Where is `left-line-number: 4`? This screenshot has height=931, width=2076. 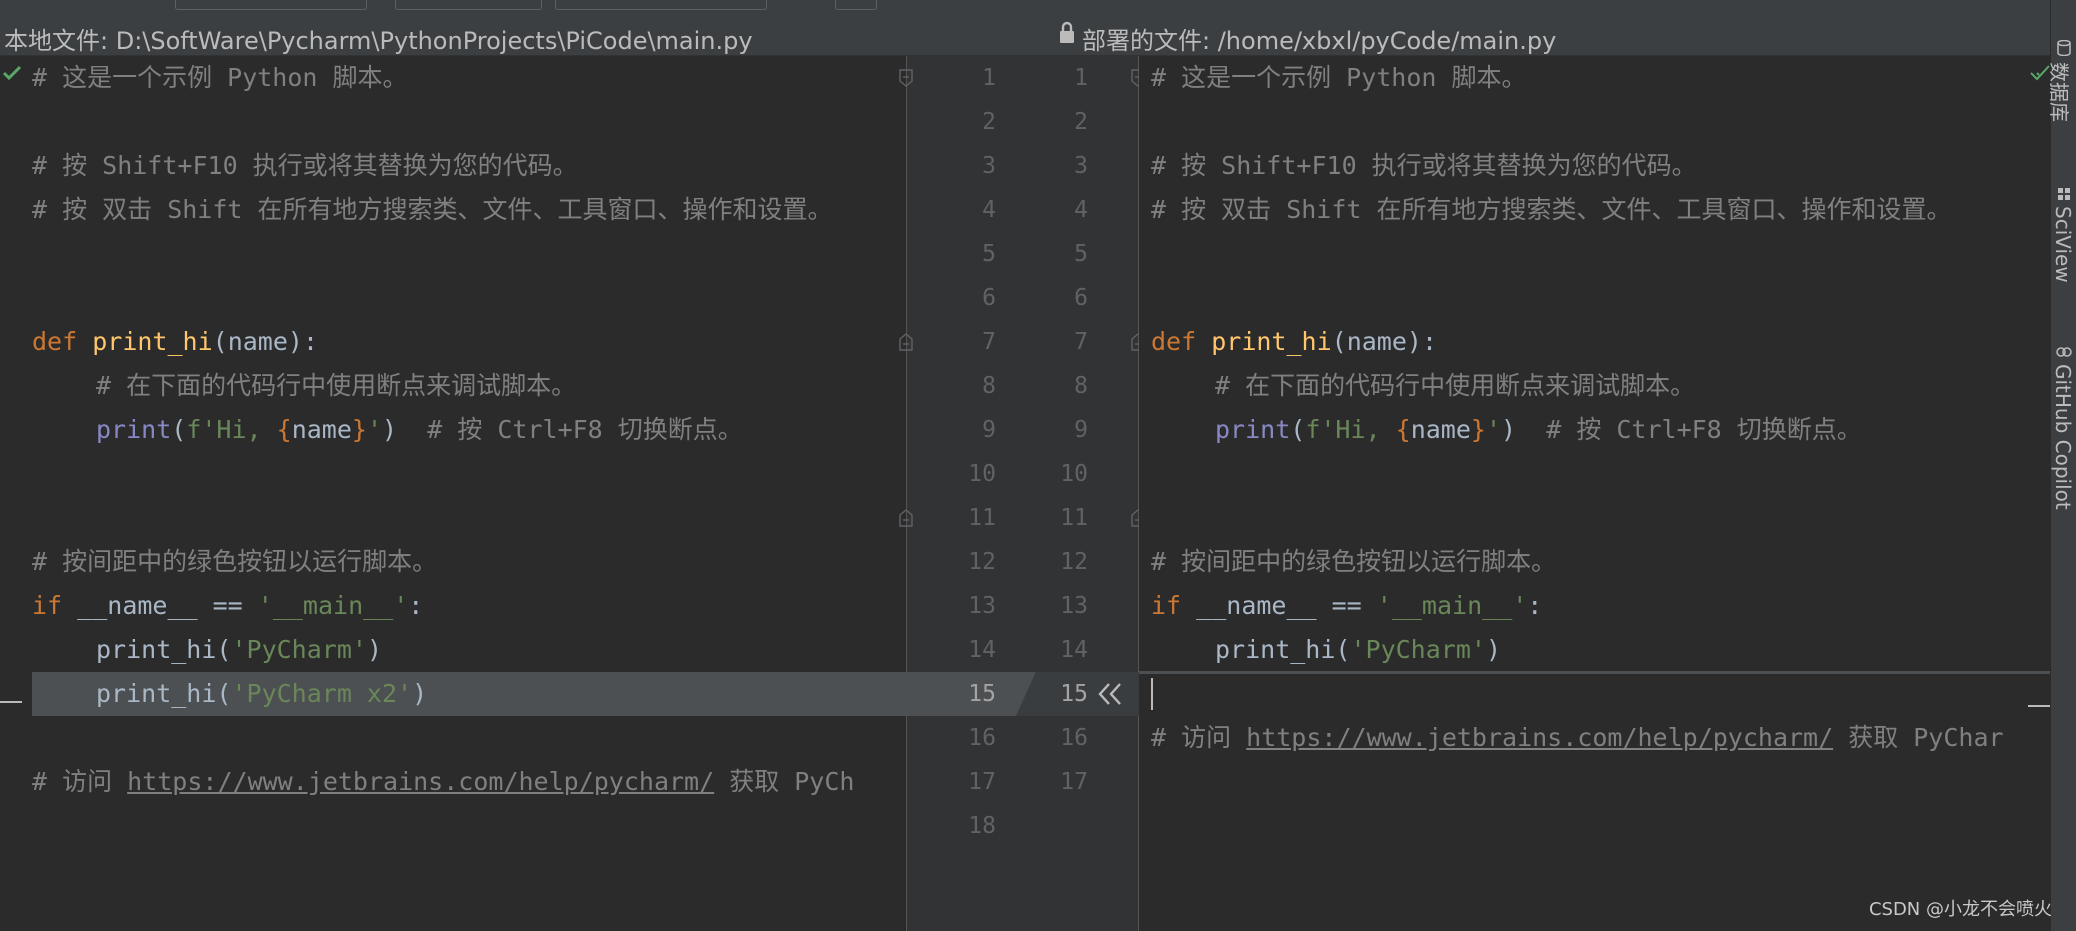
left-line-number: 4 is located at coordinates (989, 210).